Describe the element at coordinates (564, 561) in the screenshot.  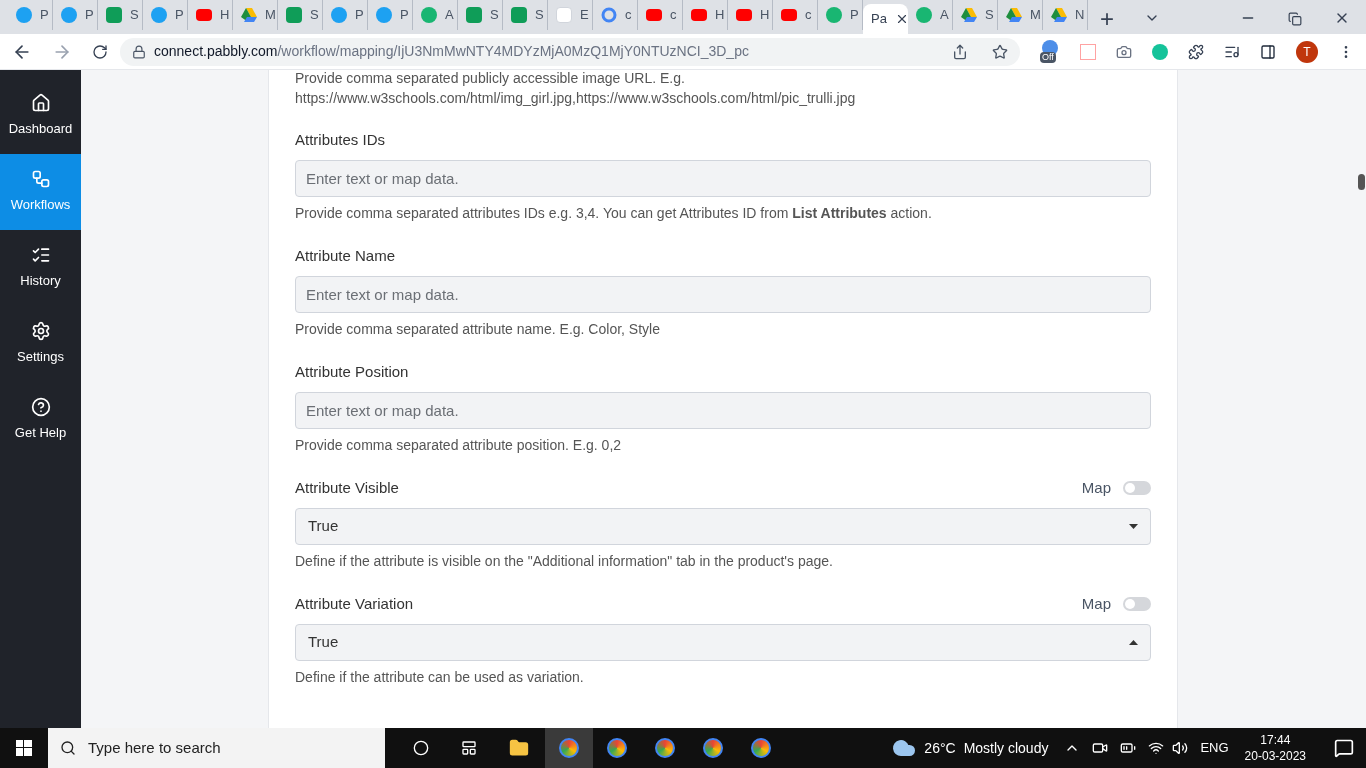
I see `help-text: Define if the attribute is visible on the "Additional information" tab in the product's page.` at that location.